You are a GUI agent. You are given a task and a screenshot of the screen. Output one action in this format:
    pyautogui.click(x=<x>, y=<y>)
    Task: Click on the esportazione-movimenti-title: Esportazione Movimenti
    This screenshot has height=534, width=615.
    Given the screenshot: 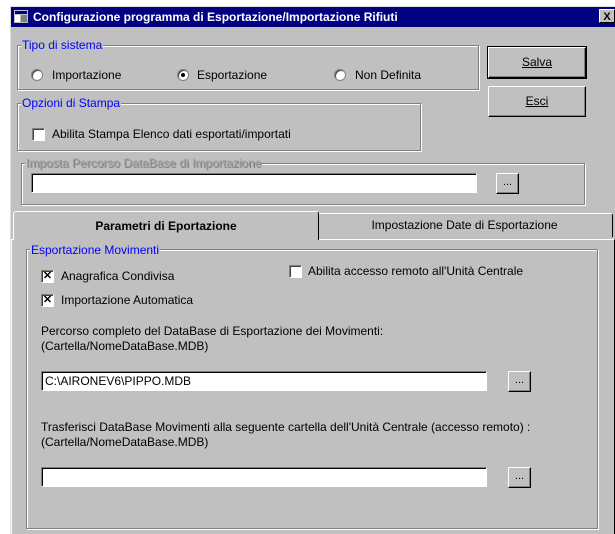 What is the action you would take?
    pyautogui.click(x=95, y=250)
    